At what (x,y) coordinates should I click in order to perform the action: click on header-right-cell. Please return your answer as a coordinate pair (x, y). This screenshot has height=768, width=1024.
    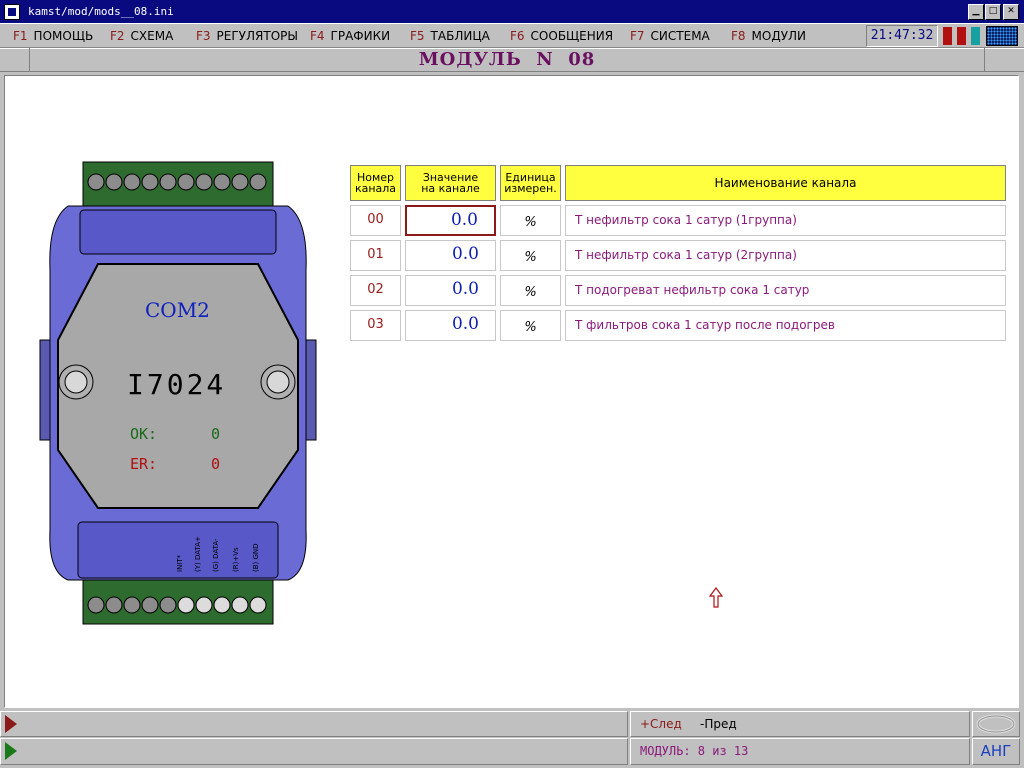
    Looking at the image, I should click on (1004, 60).